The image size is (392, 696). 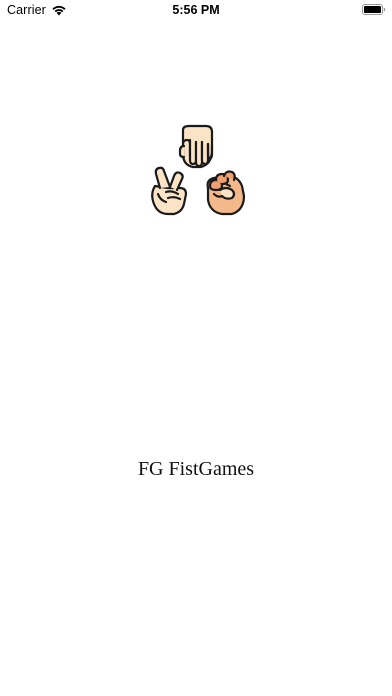 What do you see at coordinates (196, 146) in the screenshot?
I see `paper-hand-icon` at bounding box center [196, 146].